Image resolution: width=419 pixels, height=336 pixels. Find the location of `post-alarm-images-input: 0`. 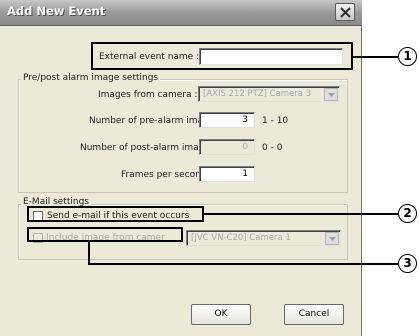

post-alarm-images-input: 0 is located at coordinates (227, 147).